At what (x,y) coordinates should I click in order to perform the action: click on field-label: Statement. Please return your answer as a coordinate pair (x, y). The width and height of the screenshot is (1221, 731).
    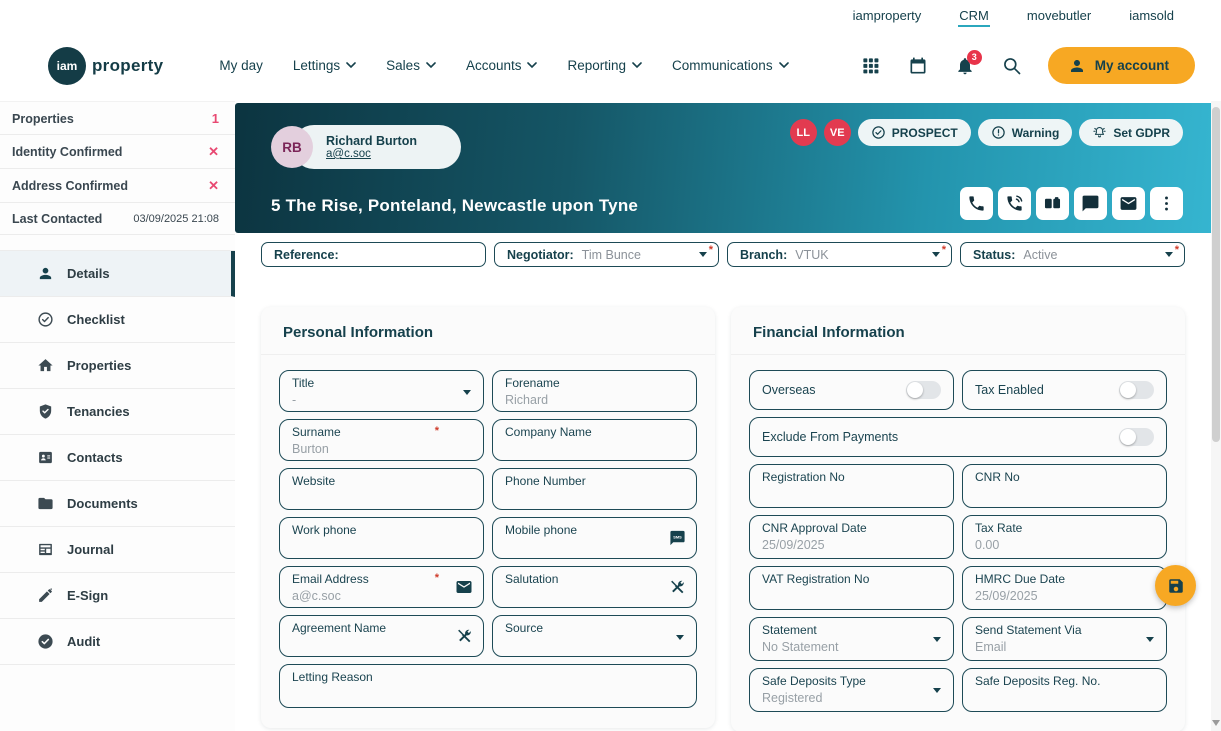
    Looking at the image, I should click on (789, 630).